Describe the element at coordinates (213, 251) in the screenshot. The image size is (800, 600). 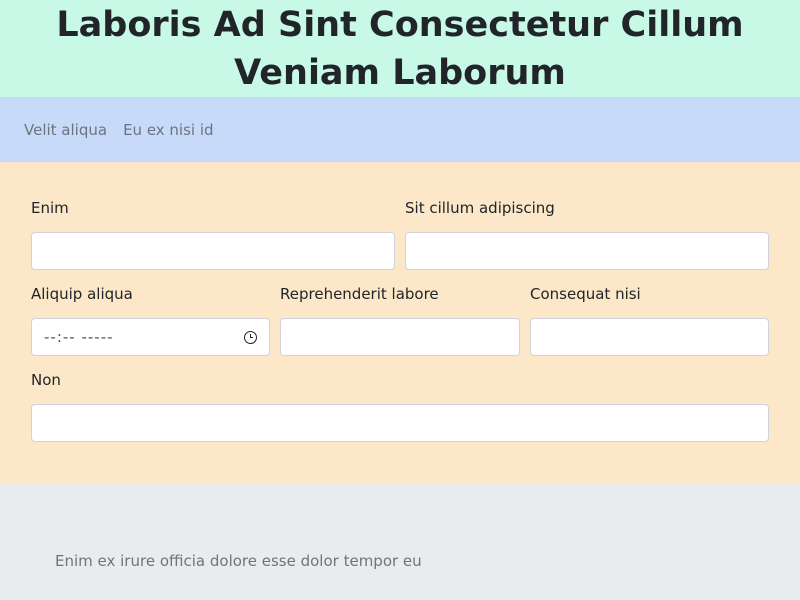
I see `enim-input` at that location.